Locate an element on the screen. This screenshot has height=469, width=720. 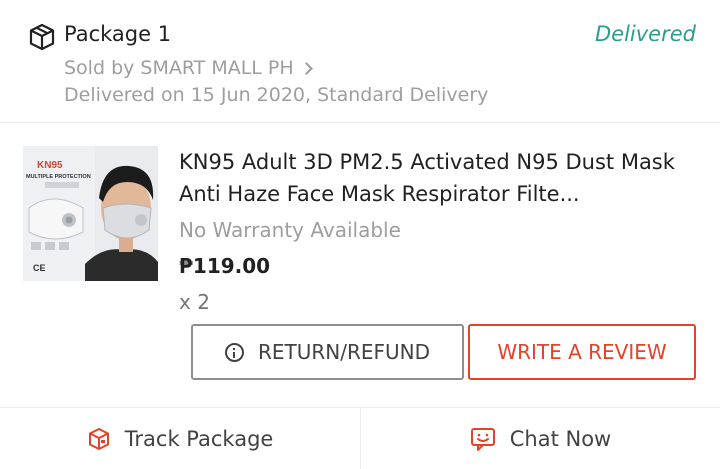
return-refund-button: RETURN/REFUND is located at coordinates (327, 352).